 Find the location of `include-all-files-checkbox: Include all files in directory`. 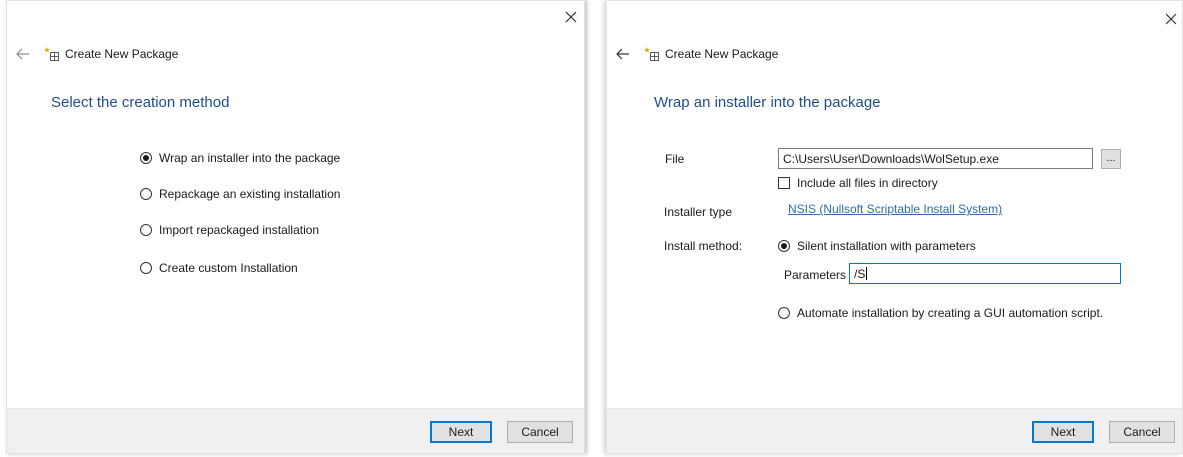

include-all-files-checkbox: Include all files in directory is located at coordinates (858, 183).